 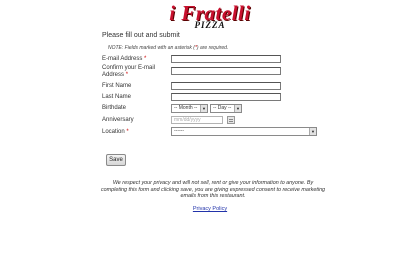 What do you see at coordinates (127, 132) in the screenshot?
I see `location-required-mark: *` at bounding box center [127, 132].